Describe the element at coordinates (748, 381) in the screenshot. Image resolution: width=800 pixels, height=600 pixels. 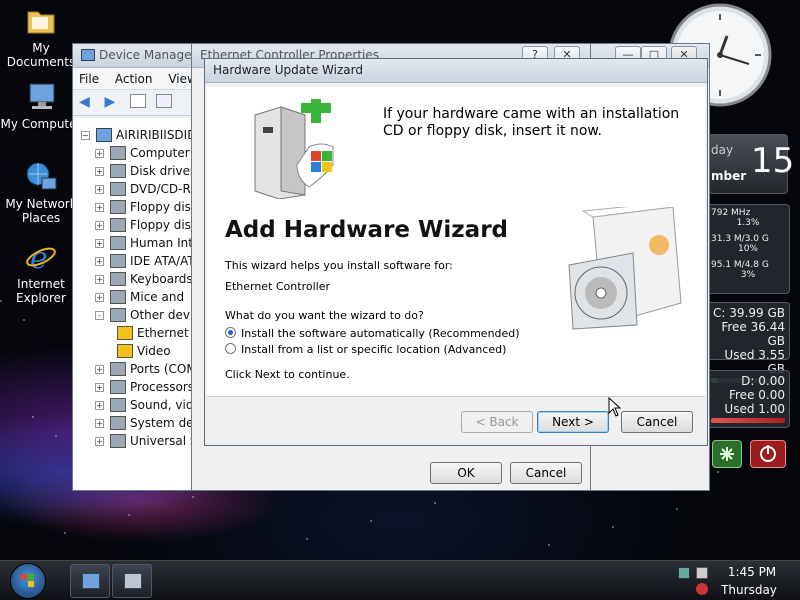
I see `drive-d-label: D:` at that location.